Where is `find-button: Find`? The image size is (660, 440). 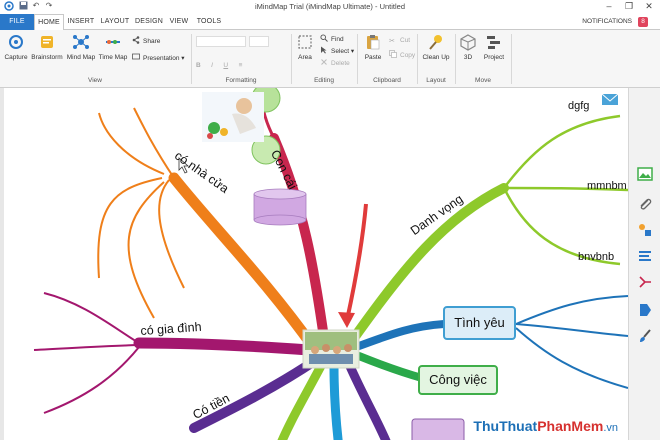 find-button: Find is located at coordinates (332, 39).